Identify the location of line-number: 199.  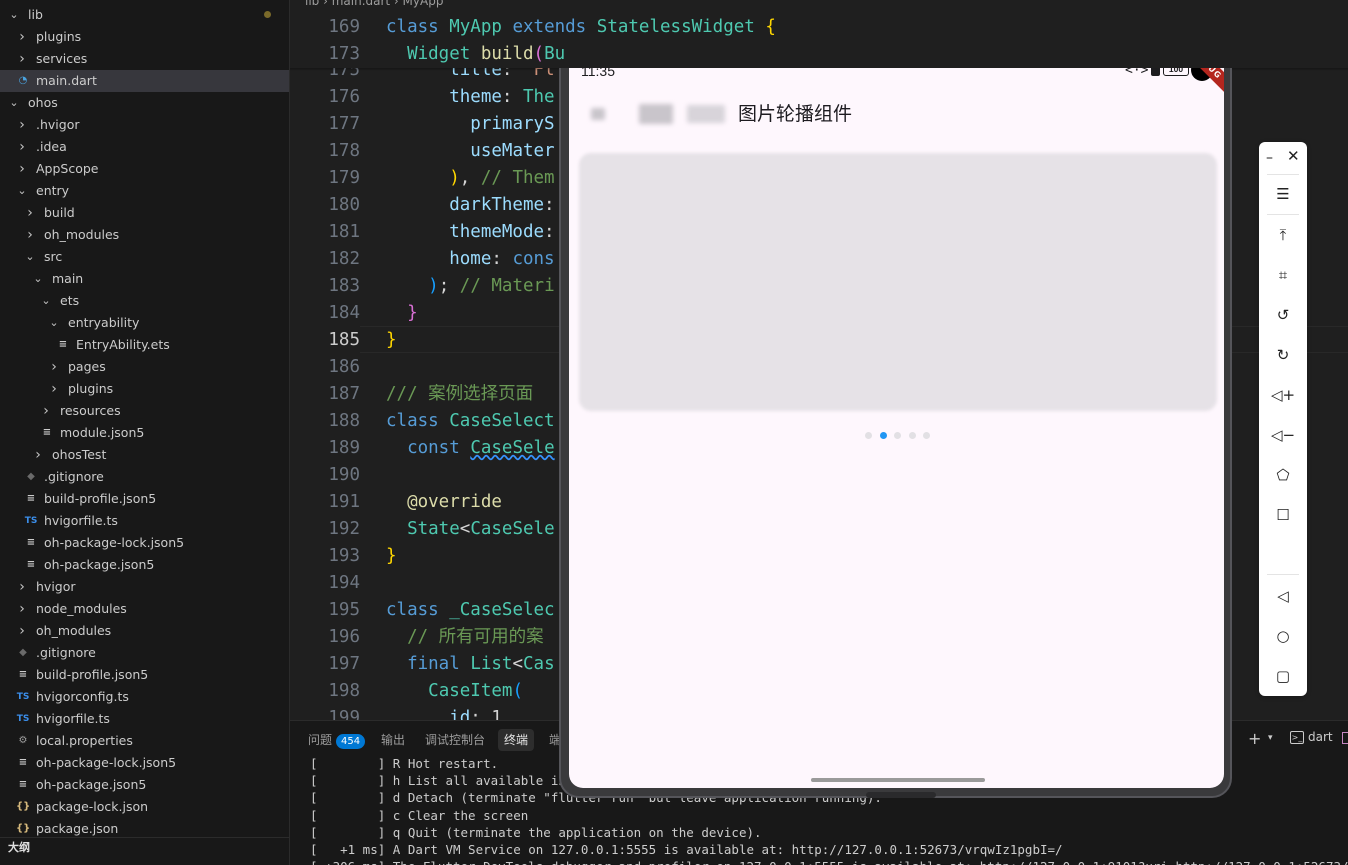
(344, 714).